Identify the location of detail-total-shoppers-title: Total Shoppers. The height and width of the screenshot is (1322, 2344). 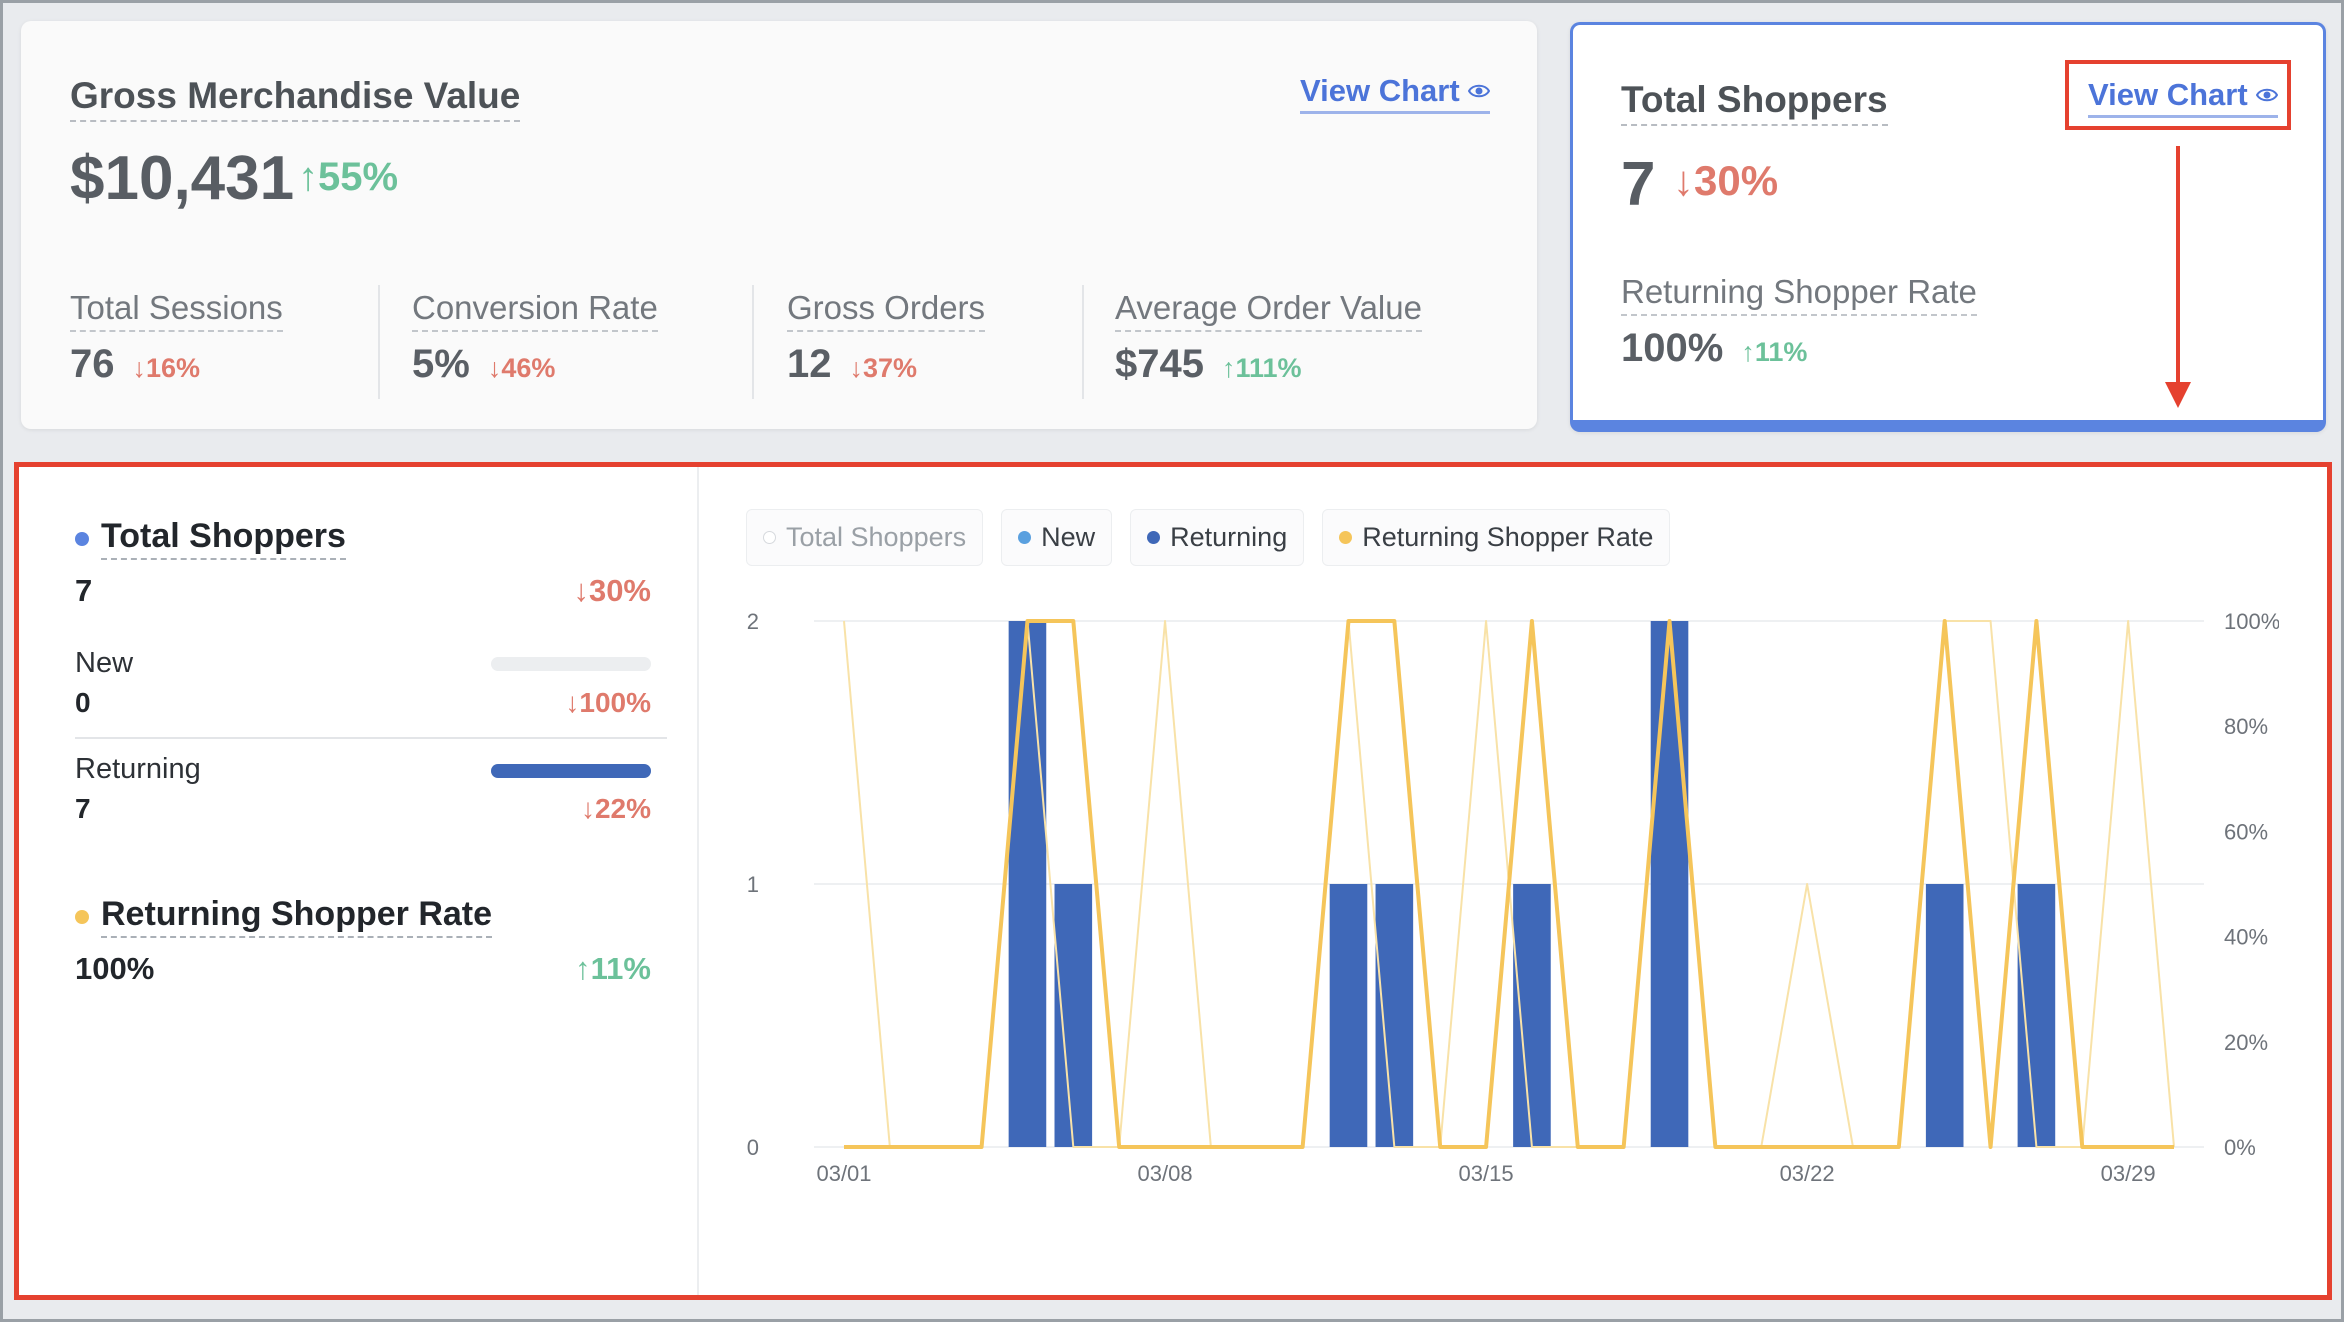
(210, 538).